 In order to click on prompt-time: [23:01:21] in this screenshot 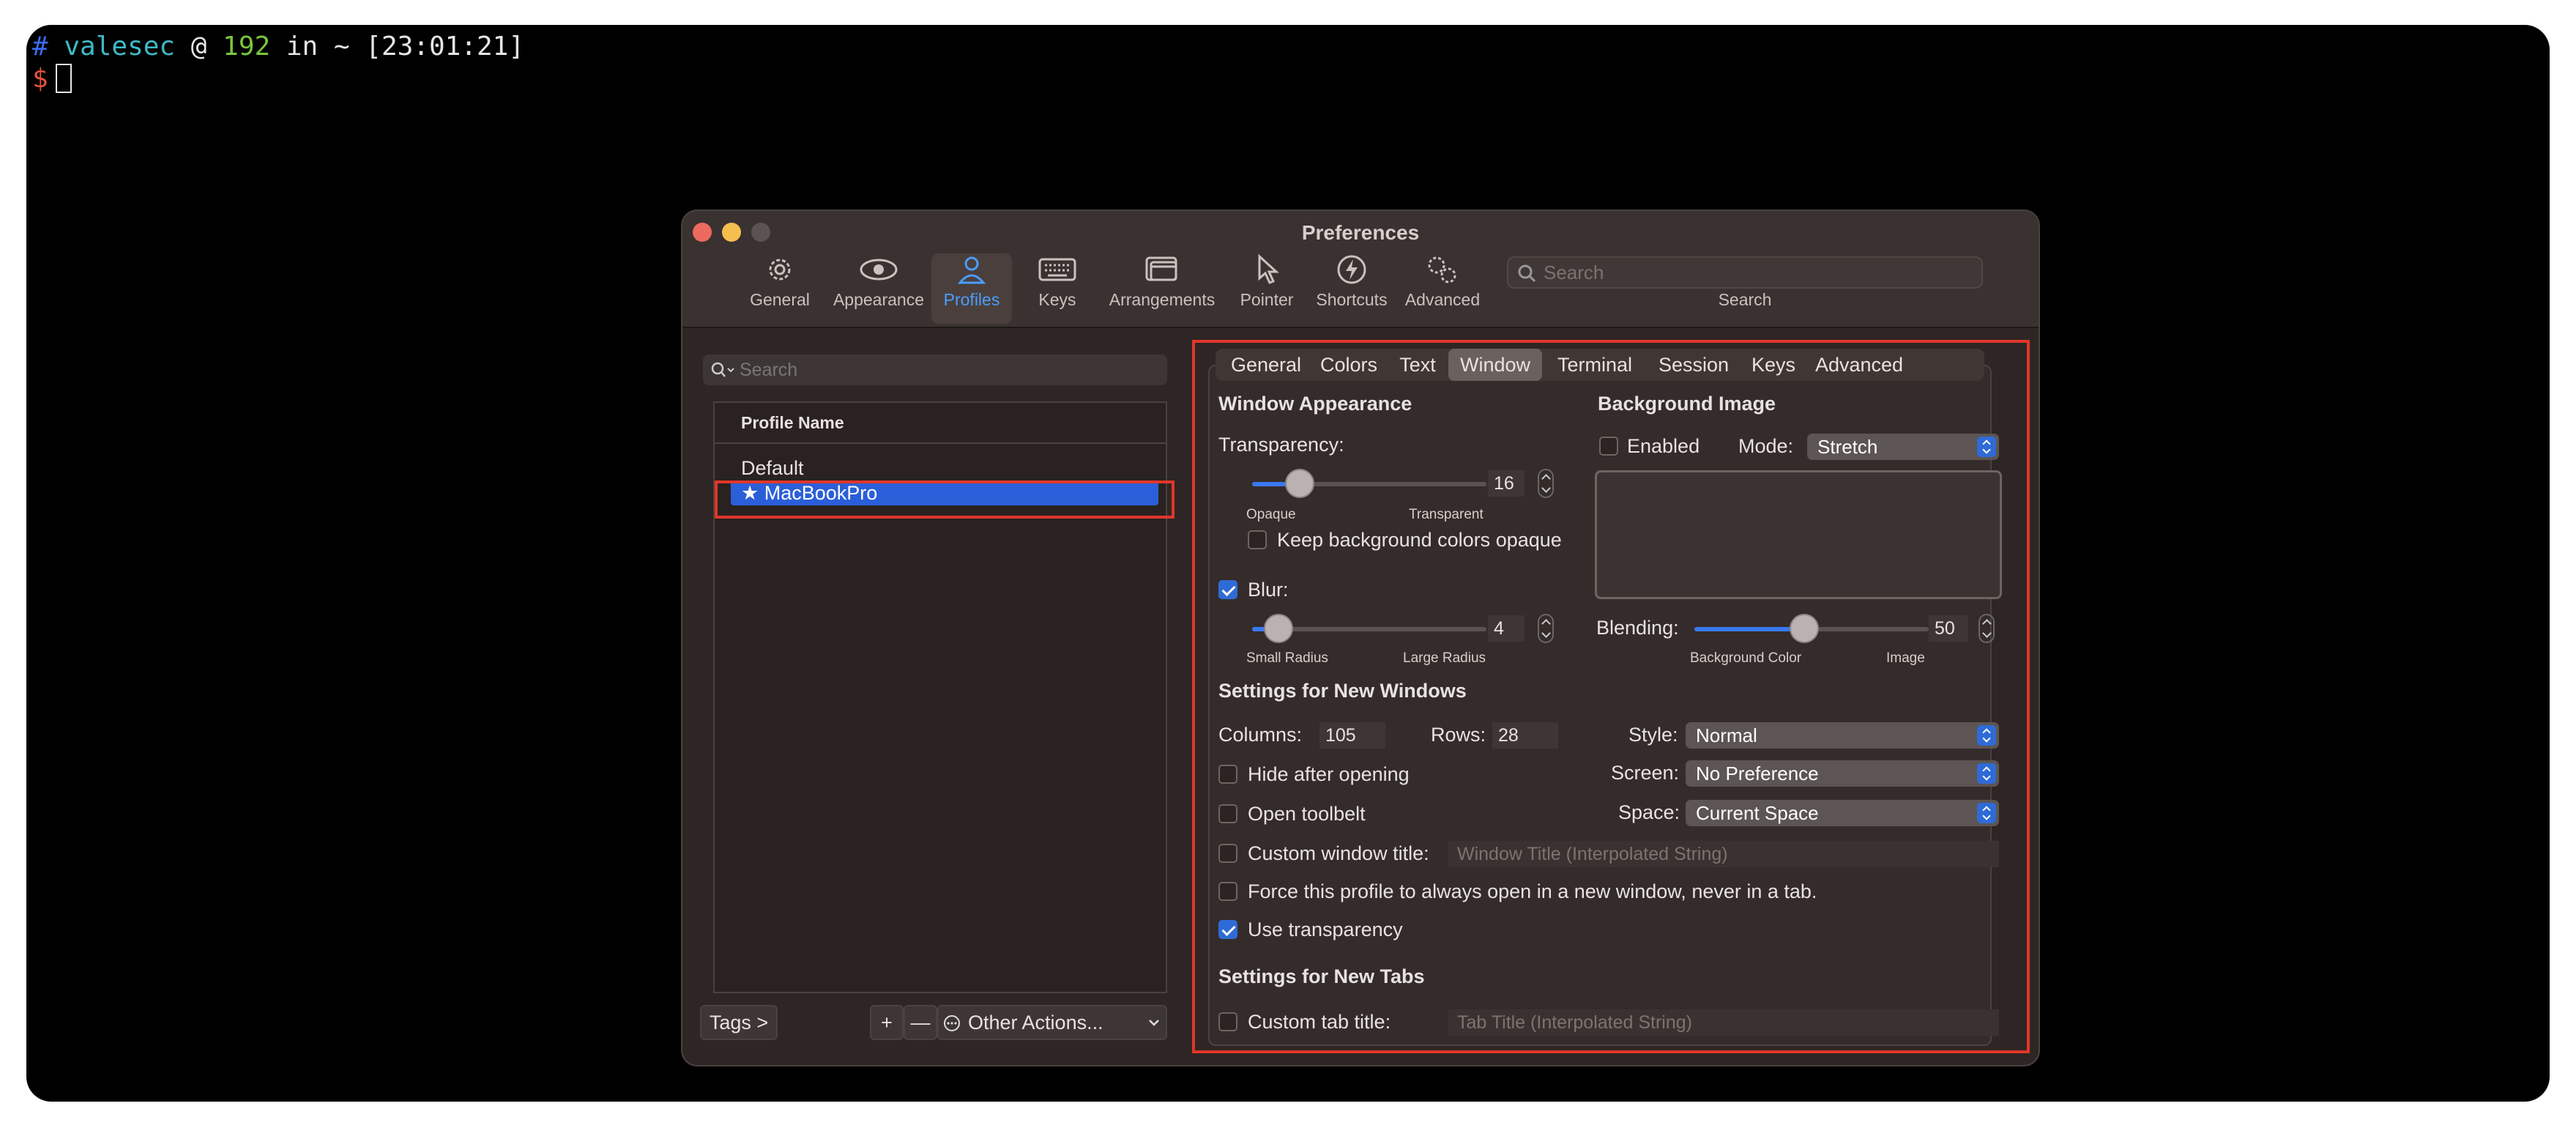, I will do `click(445, 46)`.